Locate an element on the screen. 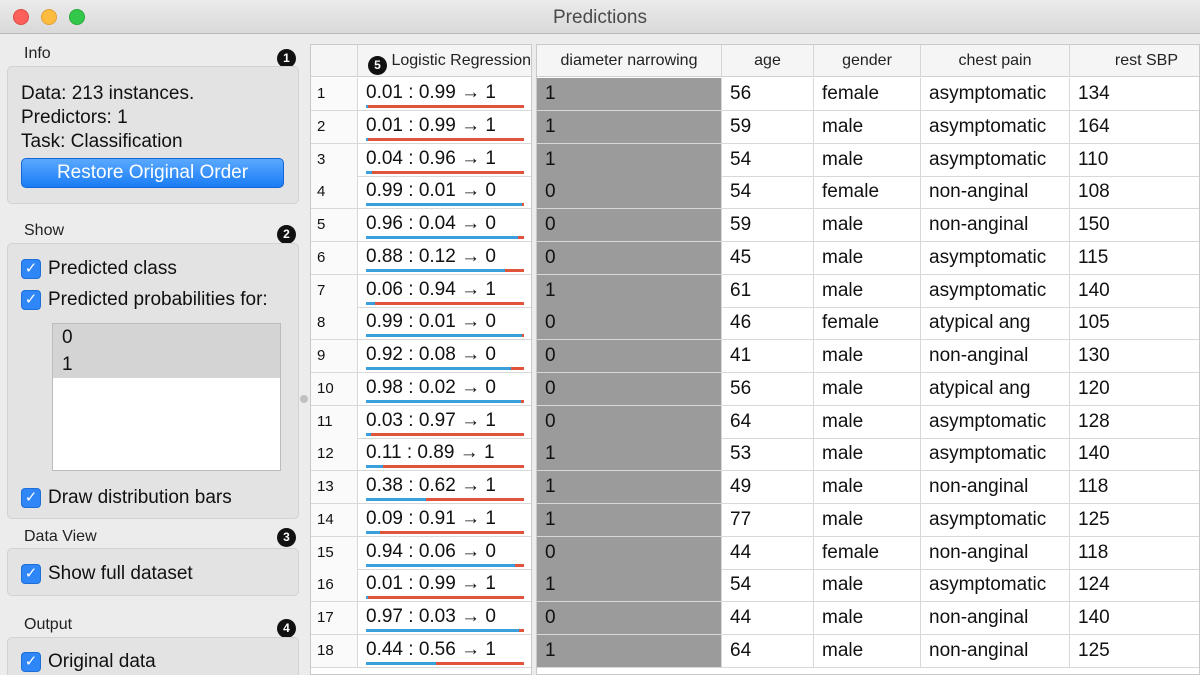  data-row: 1 54 male asymptomatic 110 is located at coordinates (868, 160).